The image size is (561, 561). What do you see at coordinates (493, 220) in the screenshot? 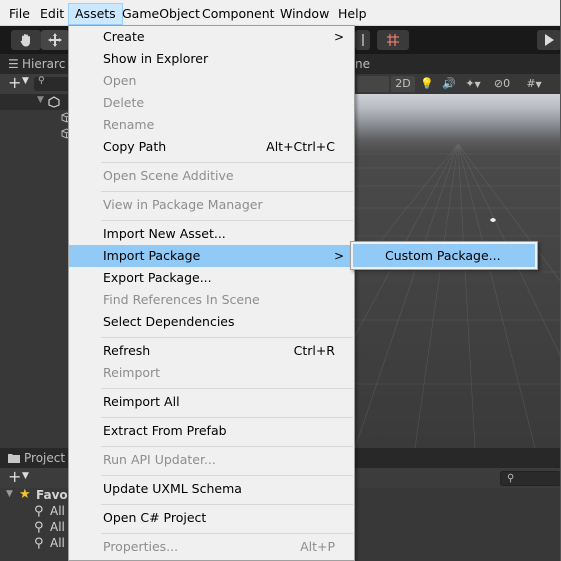
I see `scene-gizmo-icon` at bounding box center [493, 220].